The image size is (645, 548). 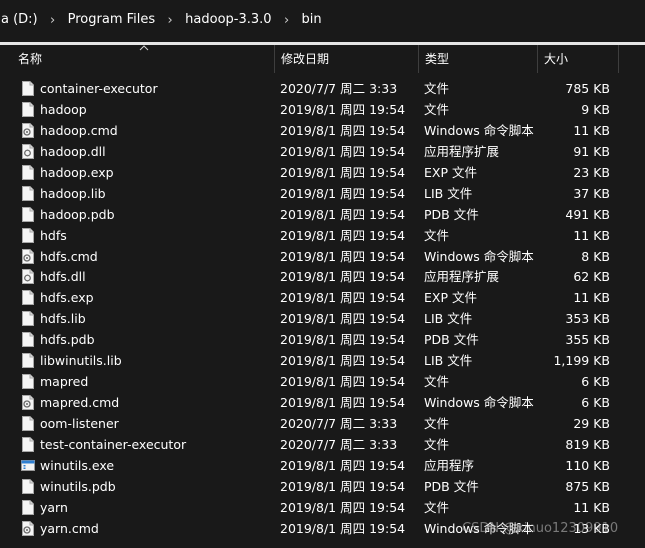 I want to click on file-type: EXP 文件, so click(x=450, y=172).